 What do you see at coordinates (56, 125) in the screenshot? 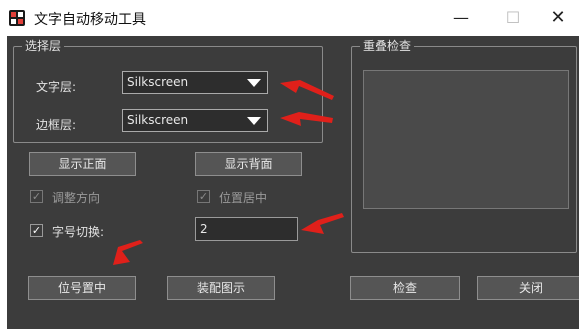
I see `border-layer-label: 边框层:` at bounding box center [56, 125].